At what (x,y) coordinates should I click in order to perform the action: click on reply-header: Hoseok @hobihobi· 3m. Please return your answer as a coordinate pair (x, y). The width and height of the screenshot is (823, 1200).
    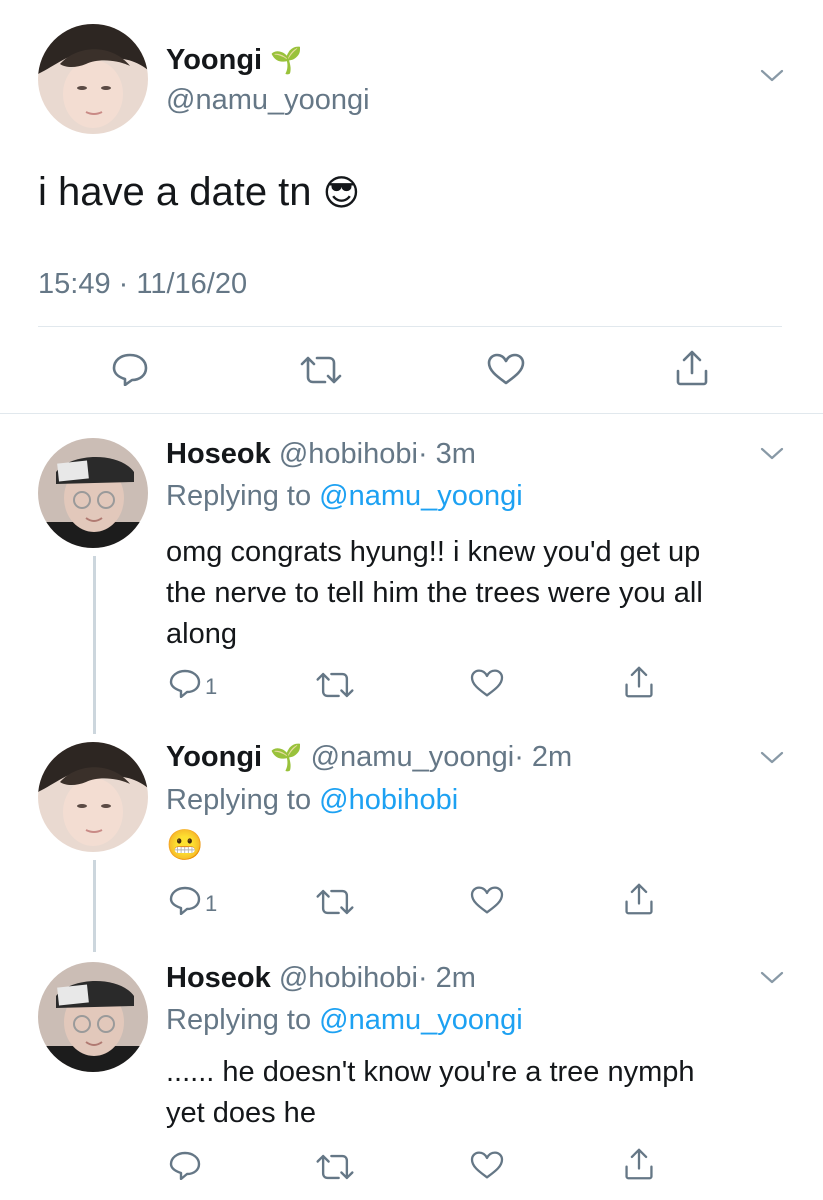
    Looking at the image, I should click on (321, 454).